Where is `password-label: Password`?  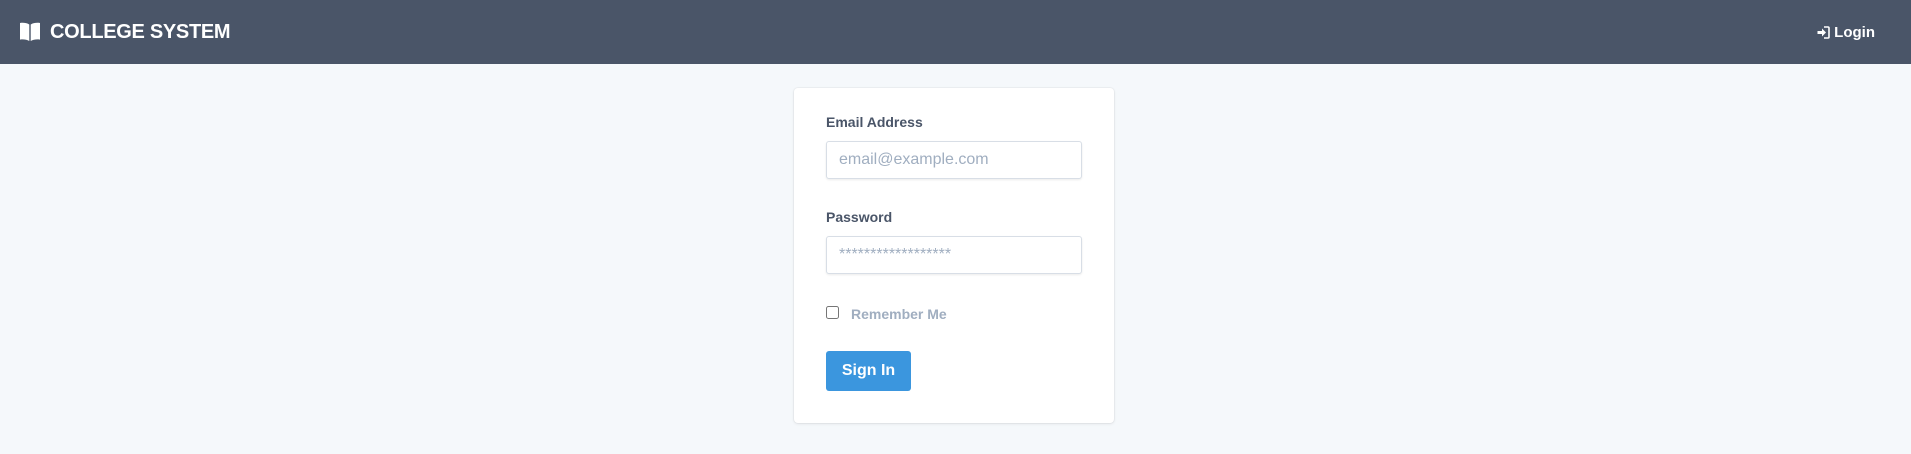 password-label: Password is located at coordinates (859, 217).